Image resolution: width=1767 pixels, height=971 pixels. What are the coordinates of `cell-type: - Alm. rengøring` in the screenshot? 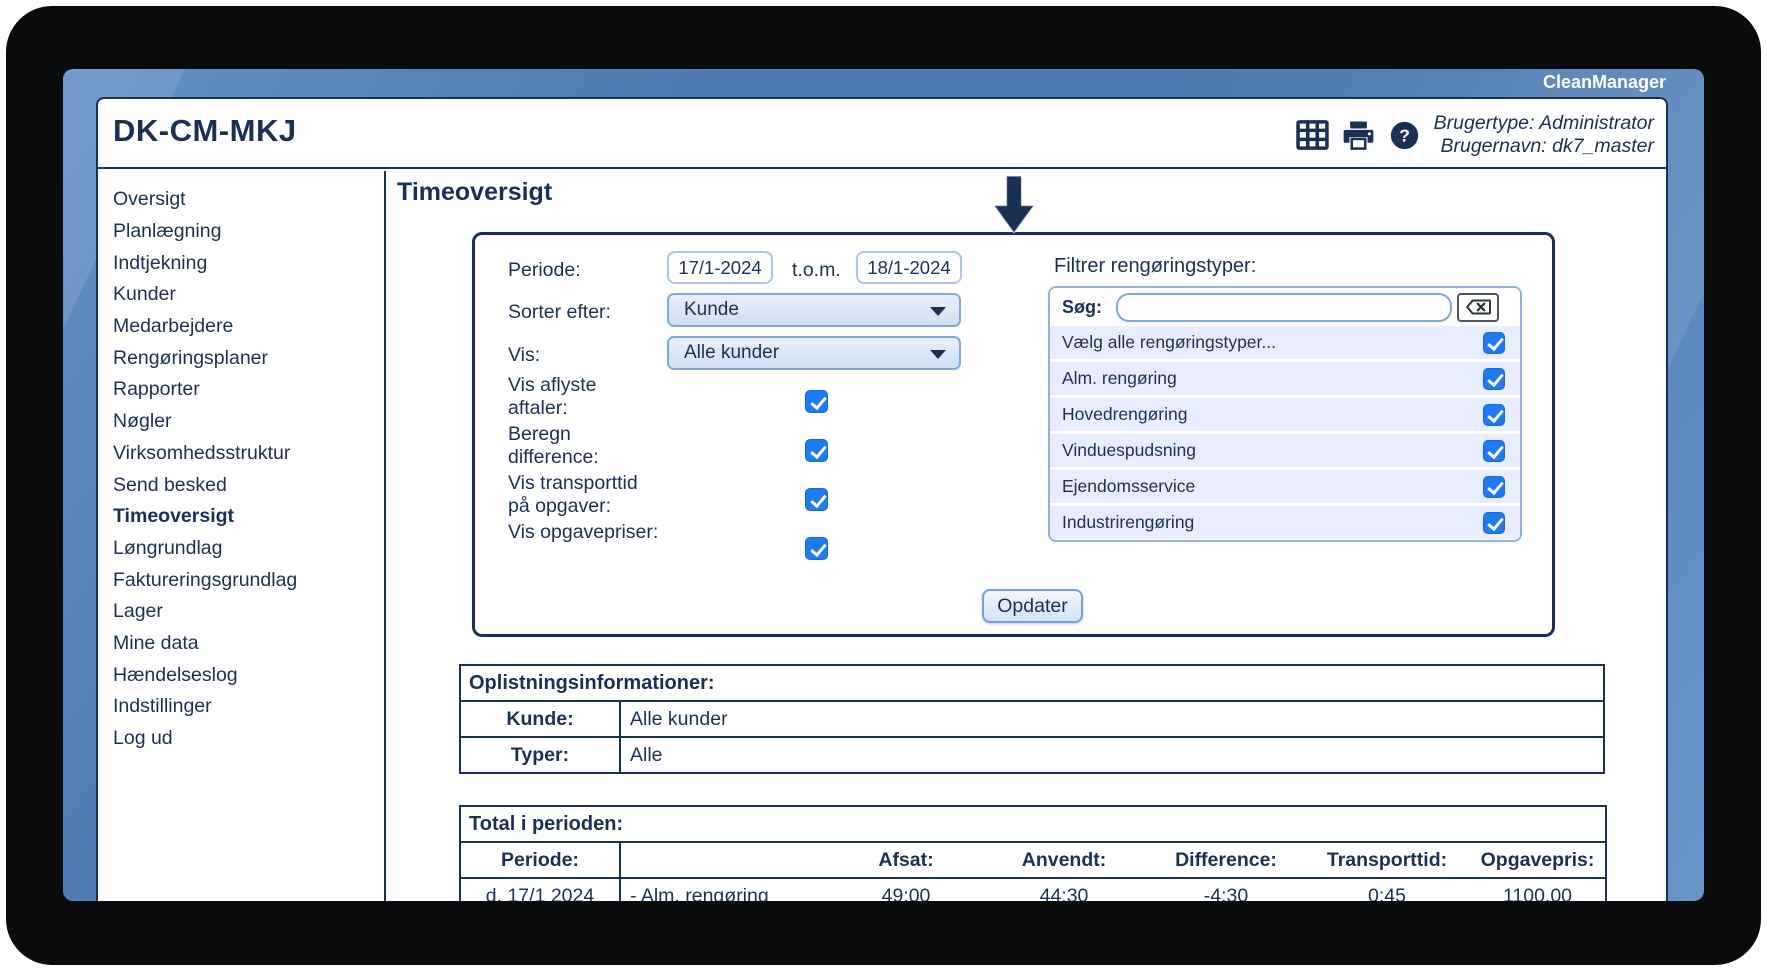 It's located at (726, 889).